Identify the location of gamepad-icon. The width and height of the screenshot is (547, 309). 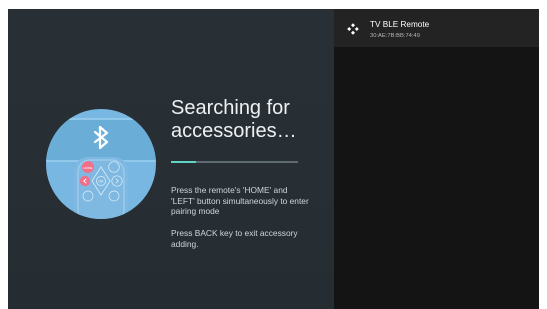
(353, 29).